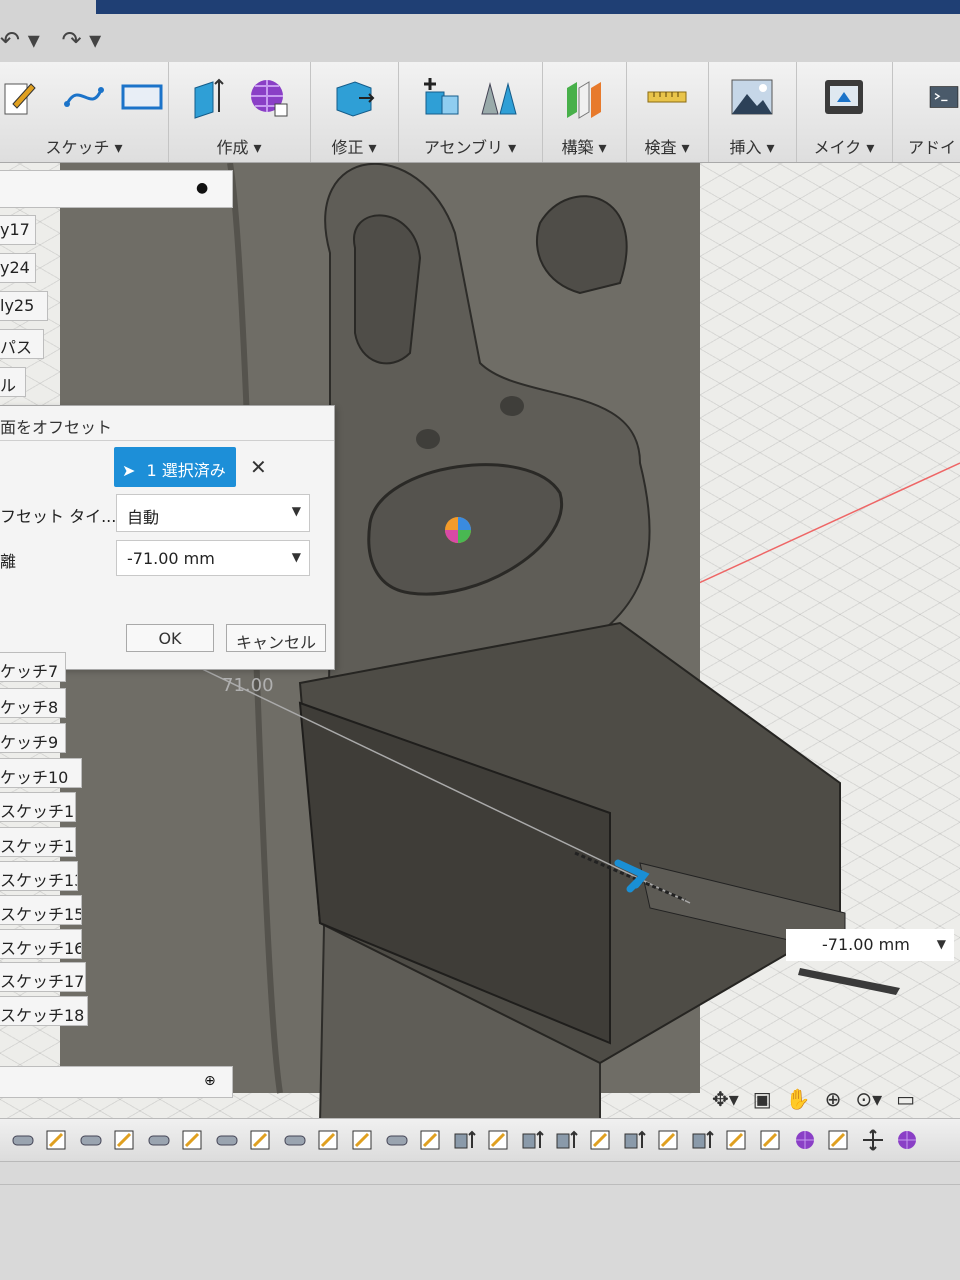  What do you see at coordinates (866, 944) in the screenshot?
I see `dimension-input-value: -71.00 mm` at bounding box center [866, 944].